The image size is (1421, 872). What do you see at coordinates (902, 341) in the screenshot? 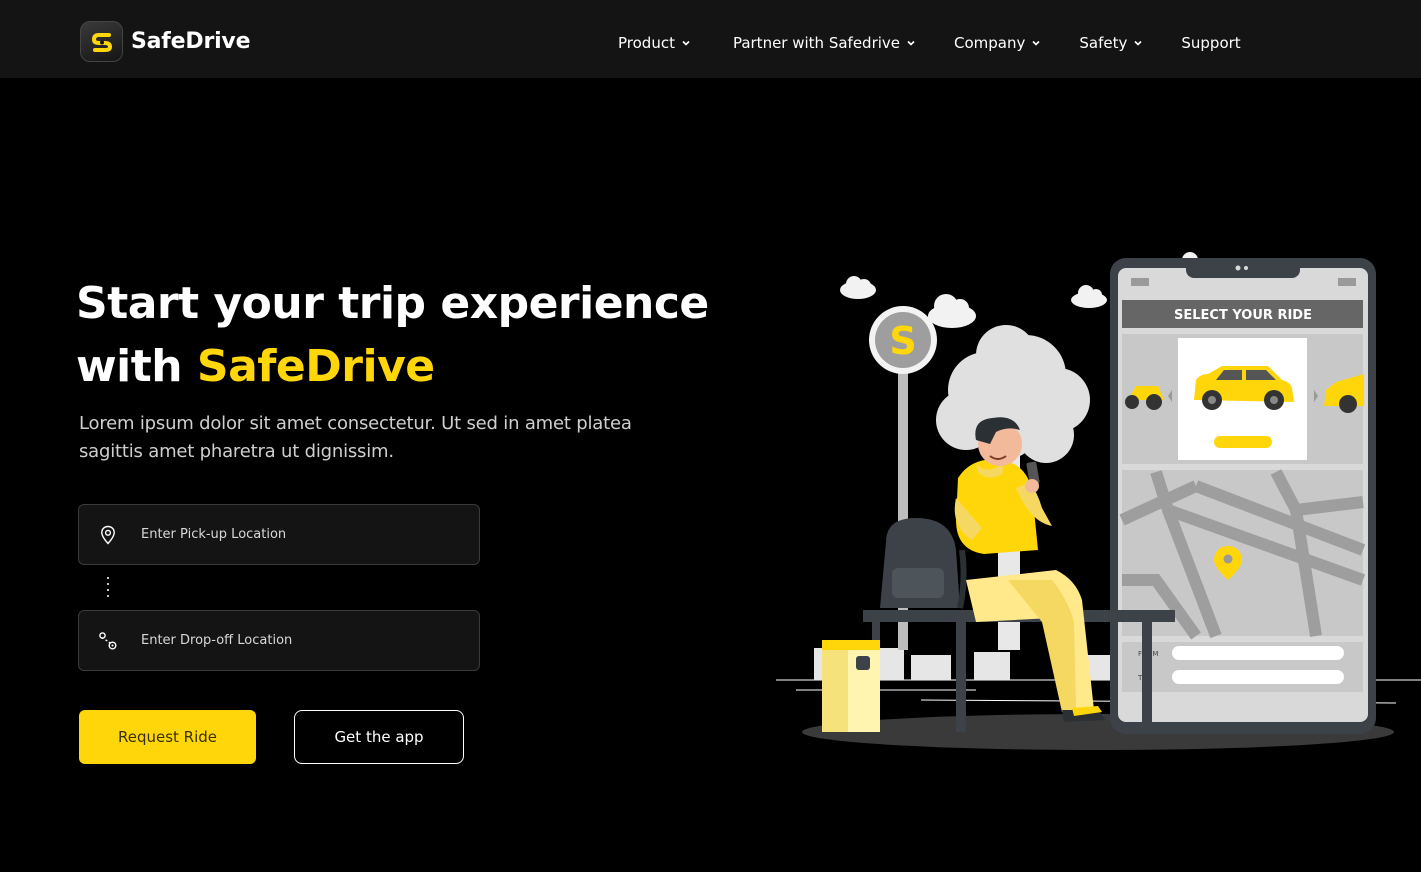
I see `bus-stop-letter: S` at bounding box center [902, 341].